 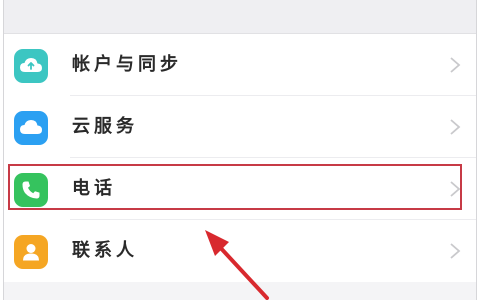 What do you see at coordinates (31, 252) in the screenshot?
I see `contacts-icon` at bounding box center [31, 252].